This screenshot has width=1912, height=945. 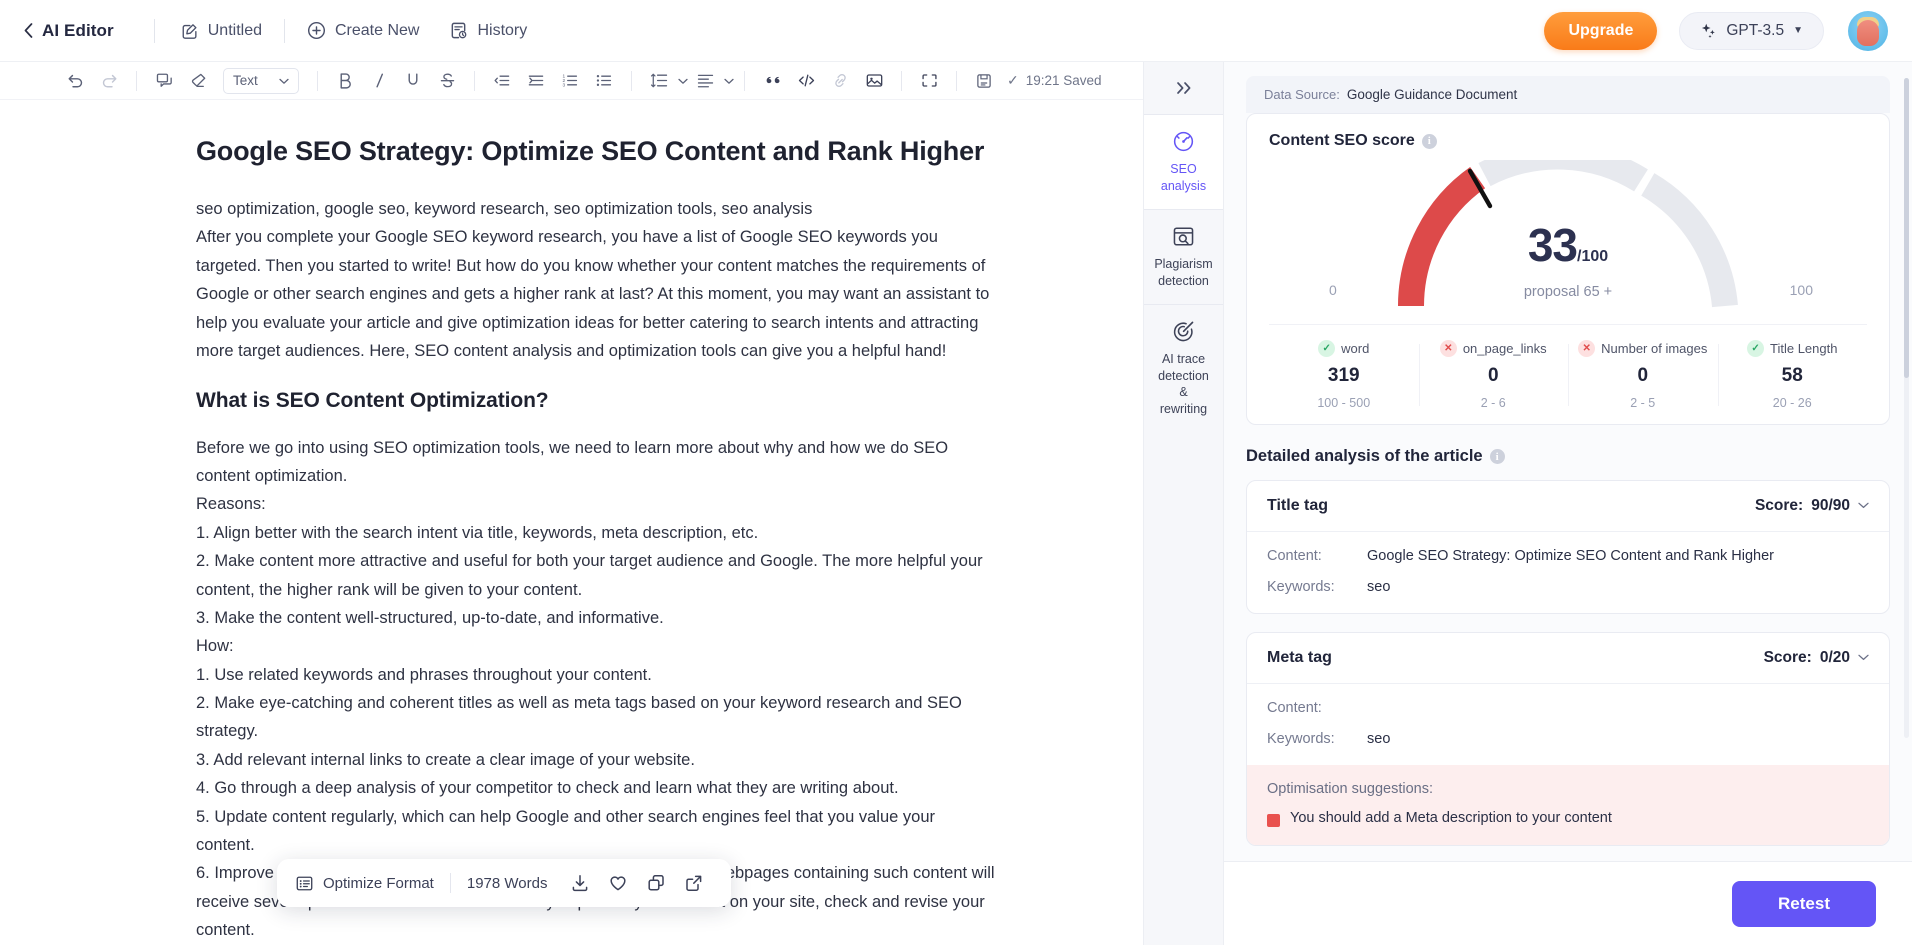 What do you see at coordinates (1568, 292) in the screenshot?
I see `gauge-target-note: proposal 65 +` at bounding box center [1568, 292].